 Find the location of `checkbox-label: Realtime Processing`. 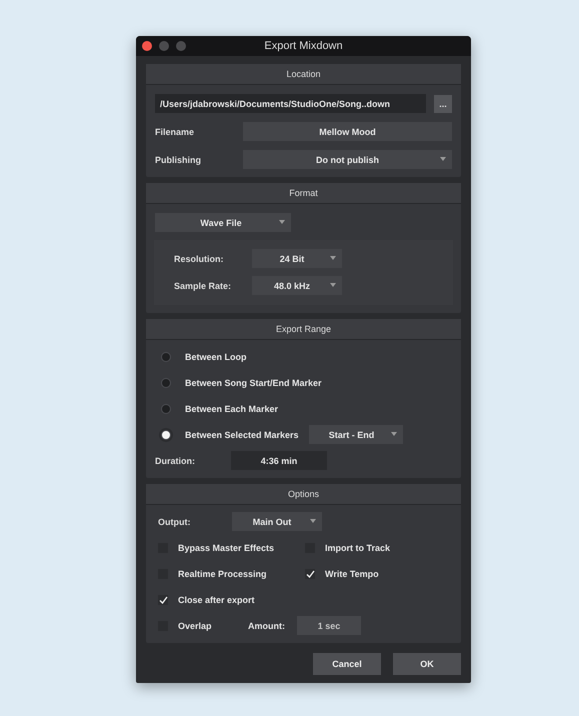

checkbox-label: Realtime Processing is located at coordinates (222, 573).